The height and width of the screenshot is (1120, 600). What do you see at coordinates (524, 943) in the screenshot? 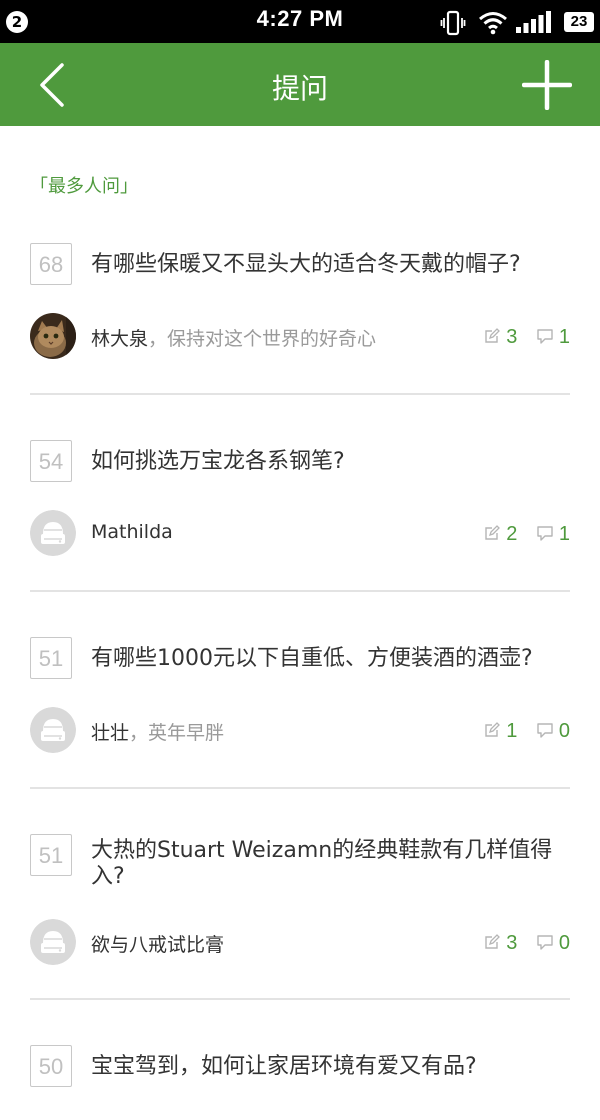
I see `question-stats: 3 0` at bounding box center [524, 943].